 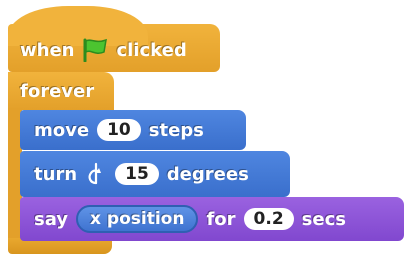 What do you see at coordinates (207, 174) in the screenshot?
I see `degrees-label: degrees` at bounding box center [207, 174].